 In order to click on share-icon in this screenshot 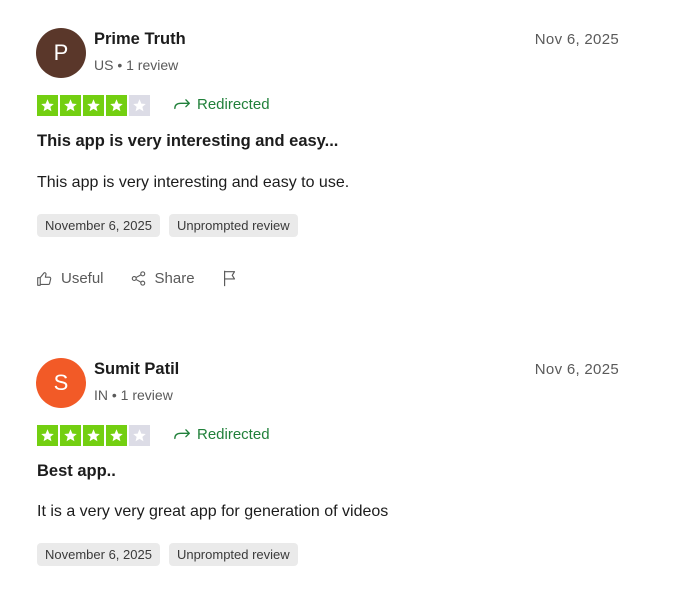, I will do `click(138, 278)`.